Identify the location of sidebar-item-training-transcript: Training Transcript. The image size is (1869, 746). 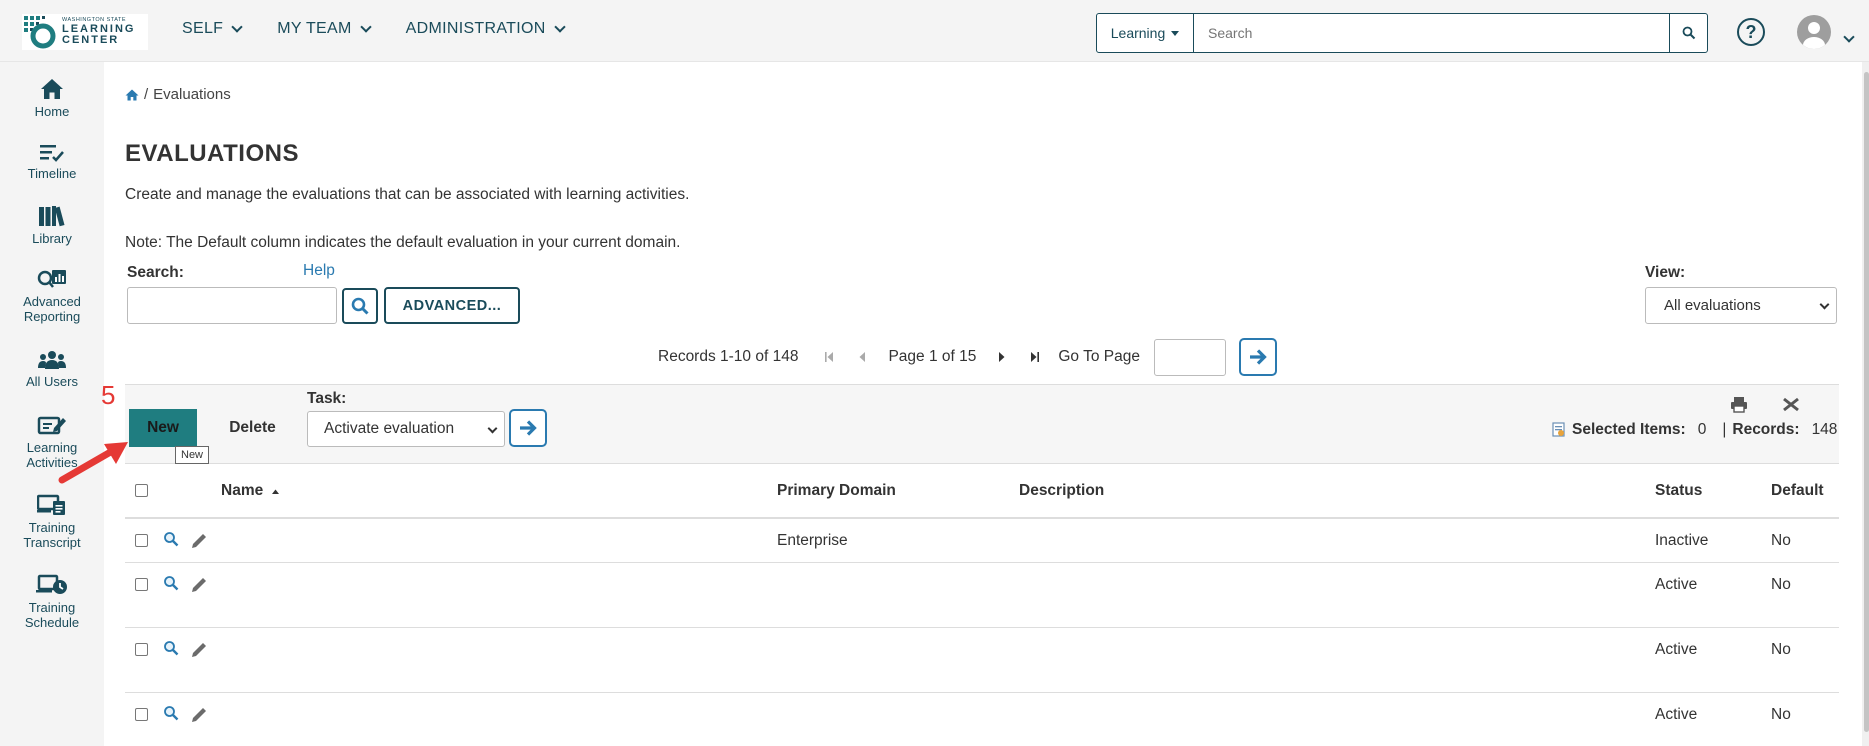
(52, 522).